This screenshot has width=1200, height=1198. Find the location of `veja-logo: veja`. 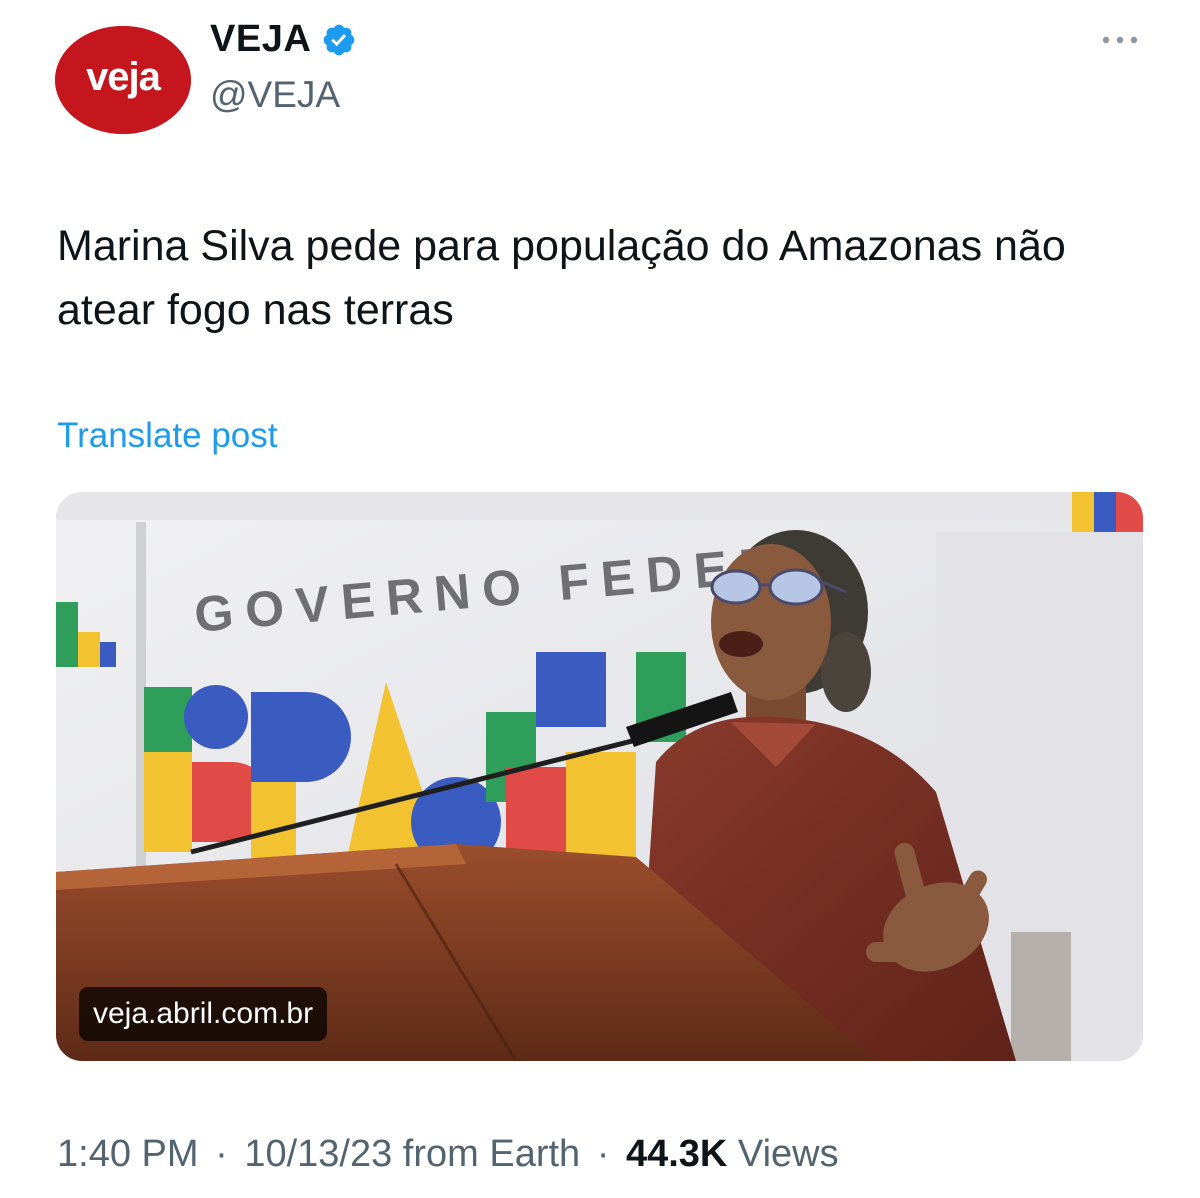

veja-logo: veja is located at coordinates (123, 80).